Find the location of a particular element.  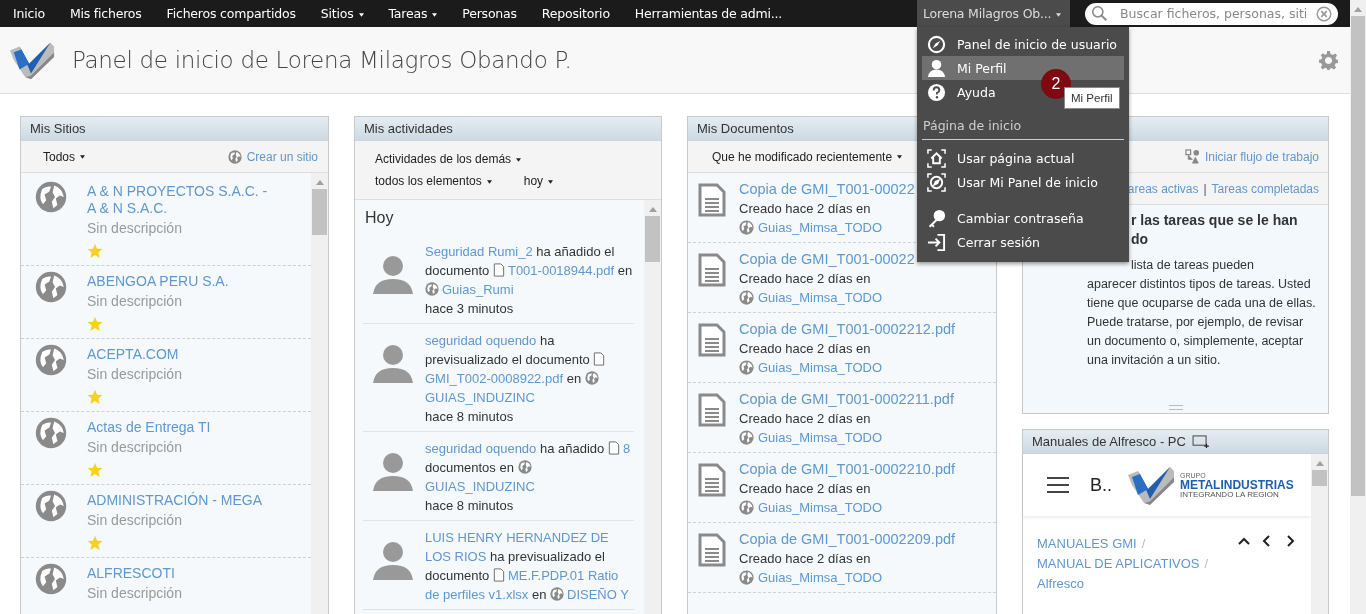

logo-text: METALINDUSTRIAS is located at coordinates (1237, 484).